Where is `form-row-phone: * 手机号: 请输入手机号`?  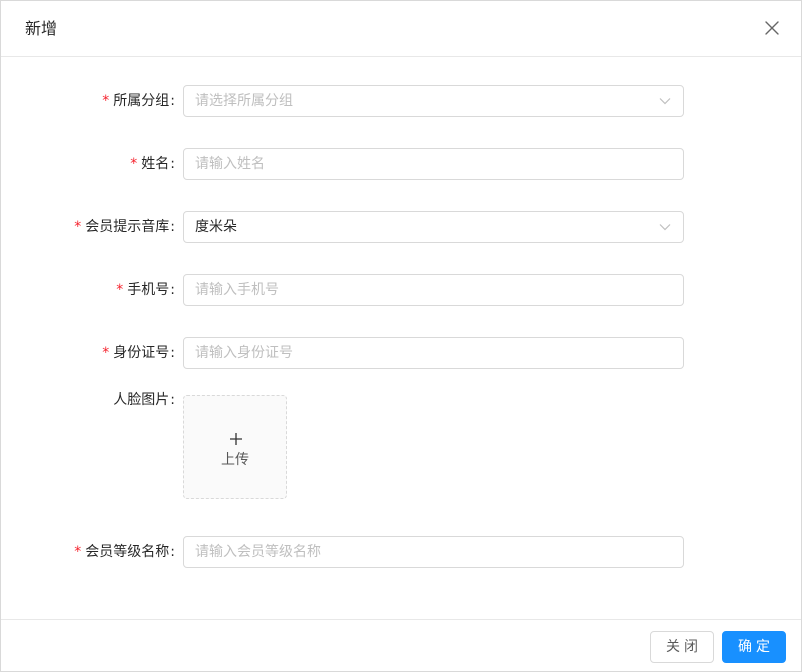 form-row-phone: * 手机号: 请输入手机号 is located at coordinates (401, 290).